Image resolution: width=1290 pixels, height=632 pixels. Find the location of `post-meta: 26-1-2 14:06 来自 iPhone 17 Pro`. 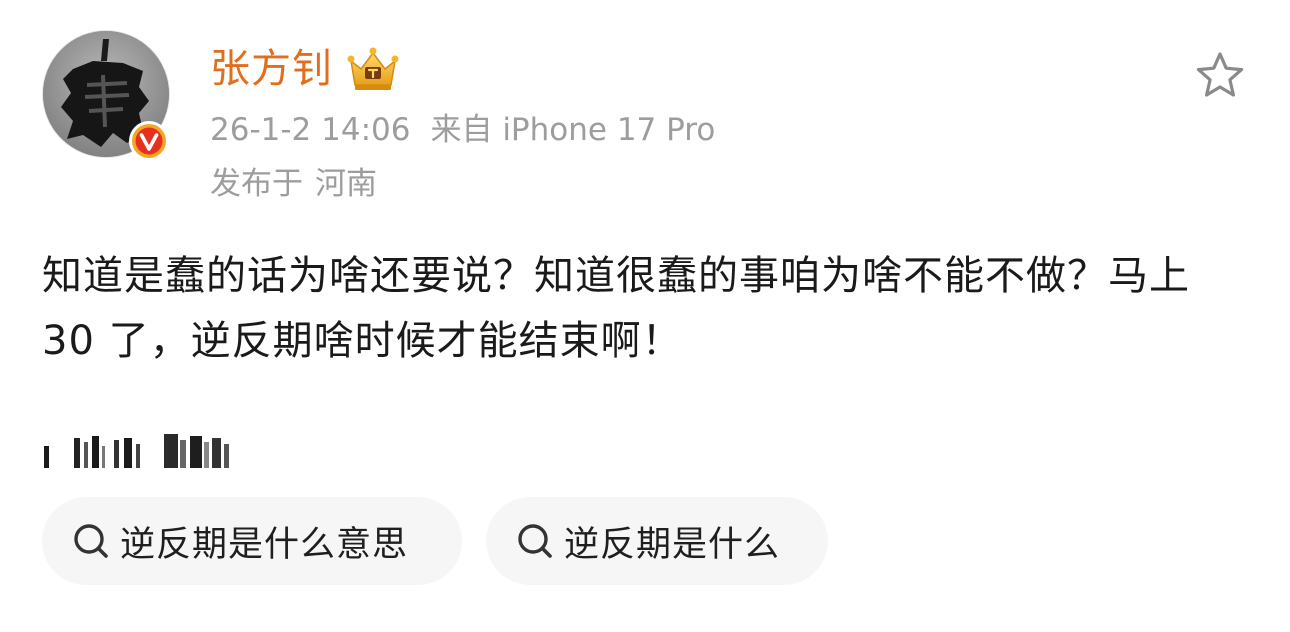

post-meta: 26-1-2 14:06 来自 iPhone 17 Pro is located at coordinates (462, 130).